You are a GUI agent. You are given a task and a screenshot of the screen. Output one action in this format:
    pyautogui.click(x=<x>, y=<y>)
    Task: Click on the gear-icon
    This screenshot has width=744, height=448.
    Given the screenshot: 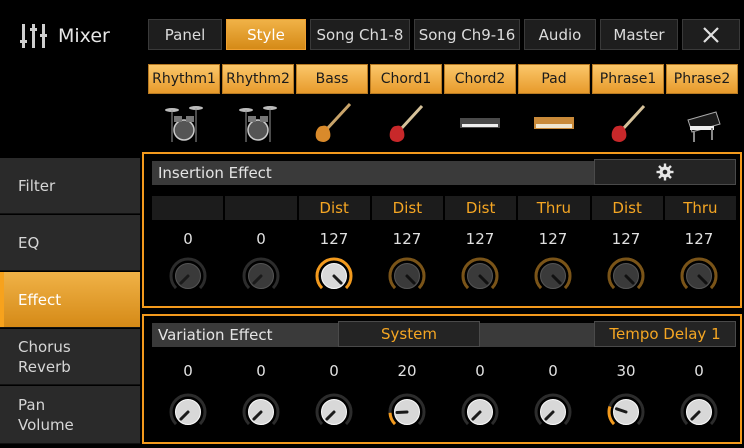 What is the action you would take?
    pyautogui.click(x=665, y=172)
    